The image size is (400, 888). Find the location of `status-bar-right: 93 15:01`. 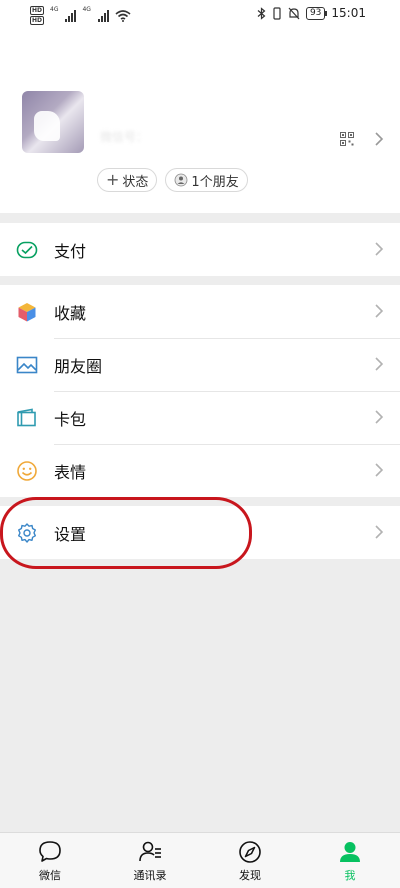

status-bar-right: 93 15:01 is located at coordinates (311, 13).